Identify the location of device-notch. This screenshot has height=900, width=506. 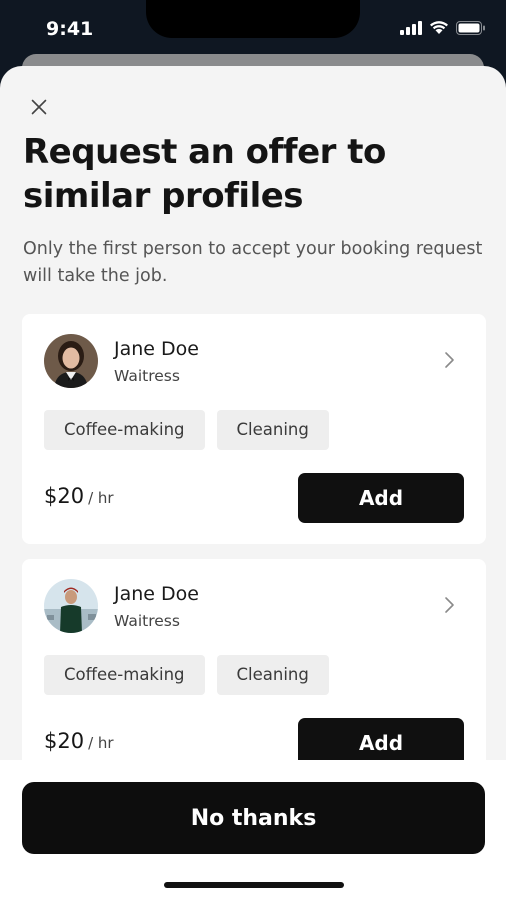
(253, 19).